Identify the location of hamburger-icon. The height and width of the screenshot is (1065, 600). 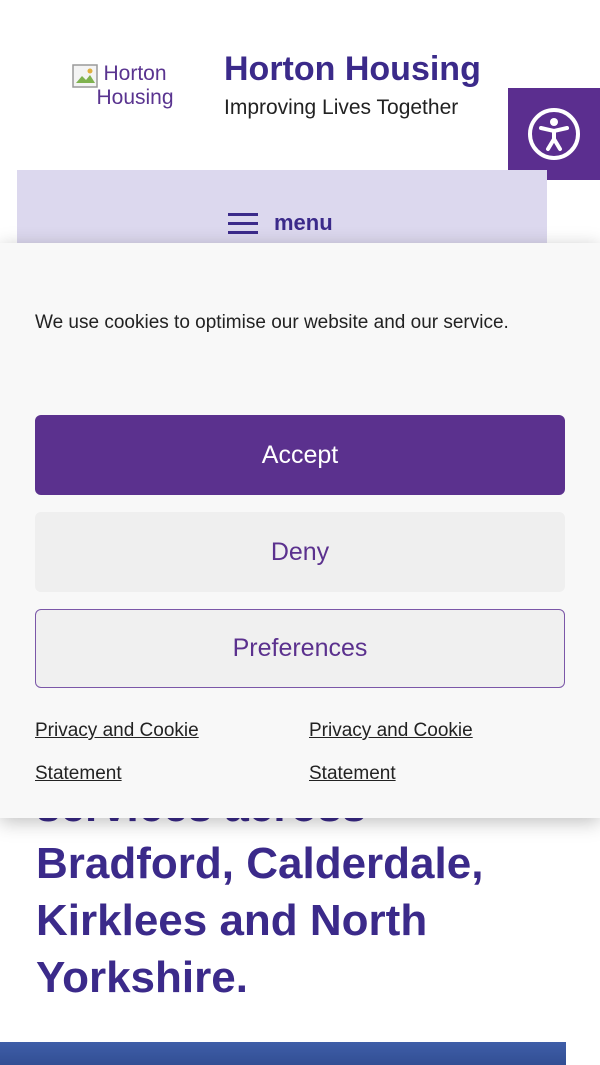
(243, 223).